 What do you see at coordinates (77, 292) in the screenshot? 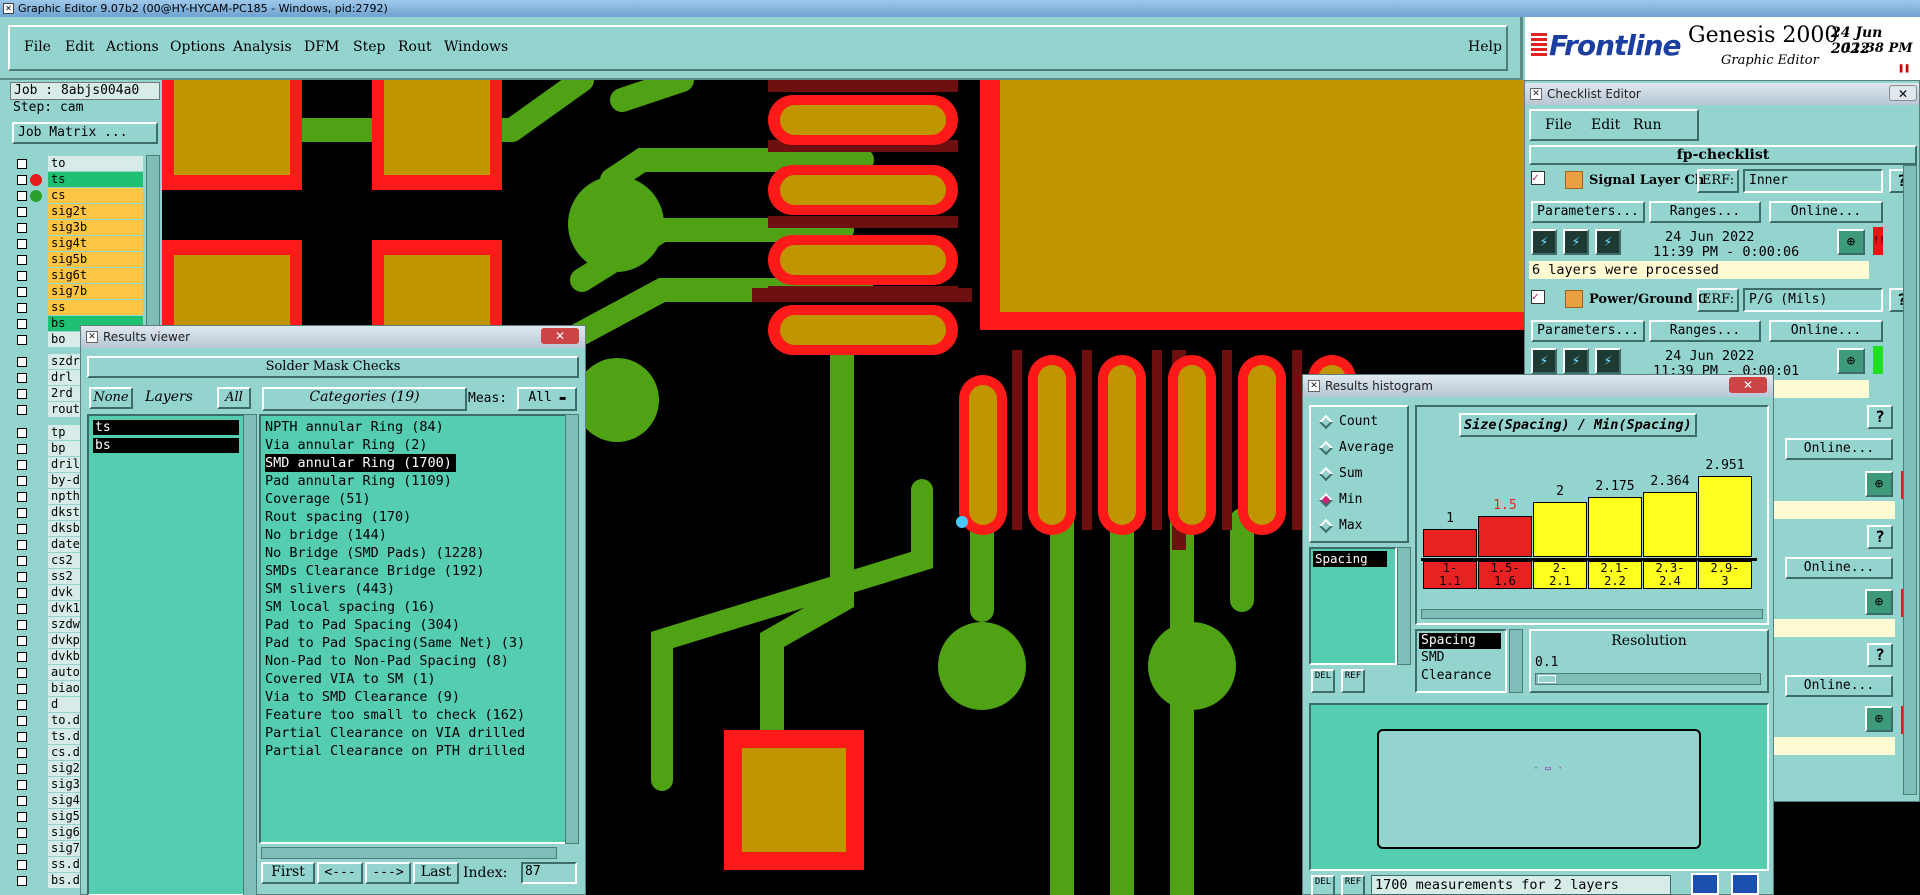
I see `layer-row-sig7b: sig7b` at bounding box center [77, 292].